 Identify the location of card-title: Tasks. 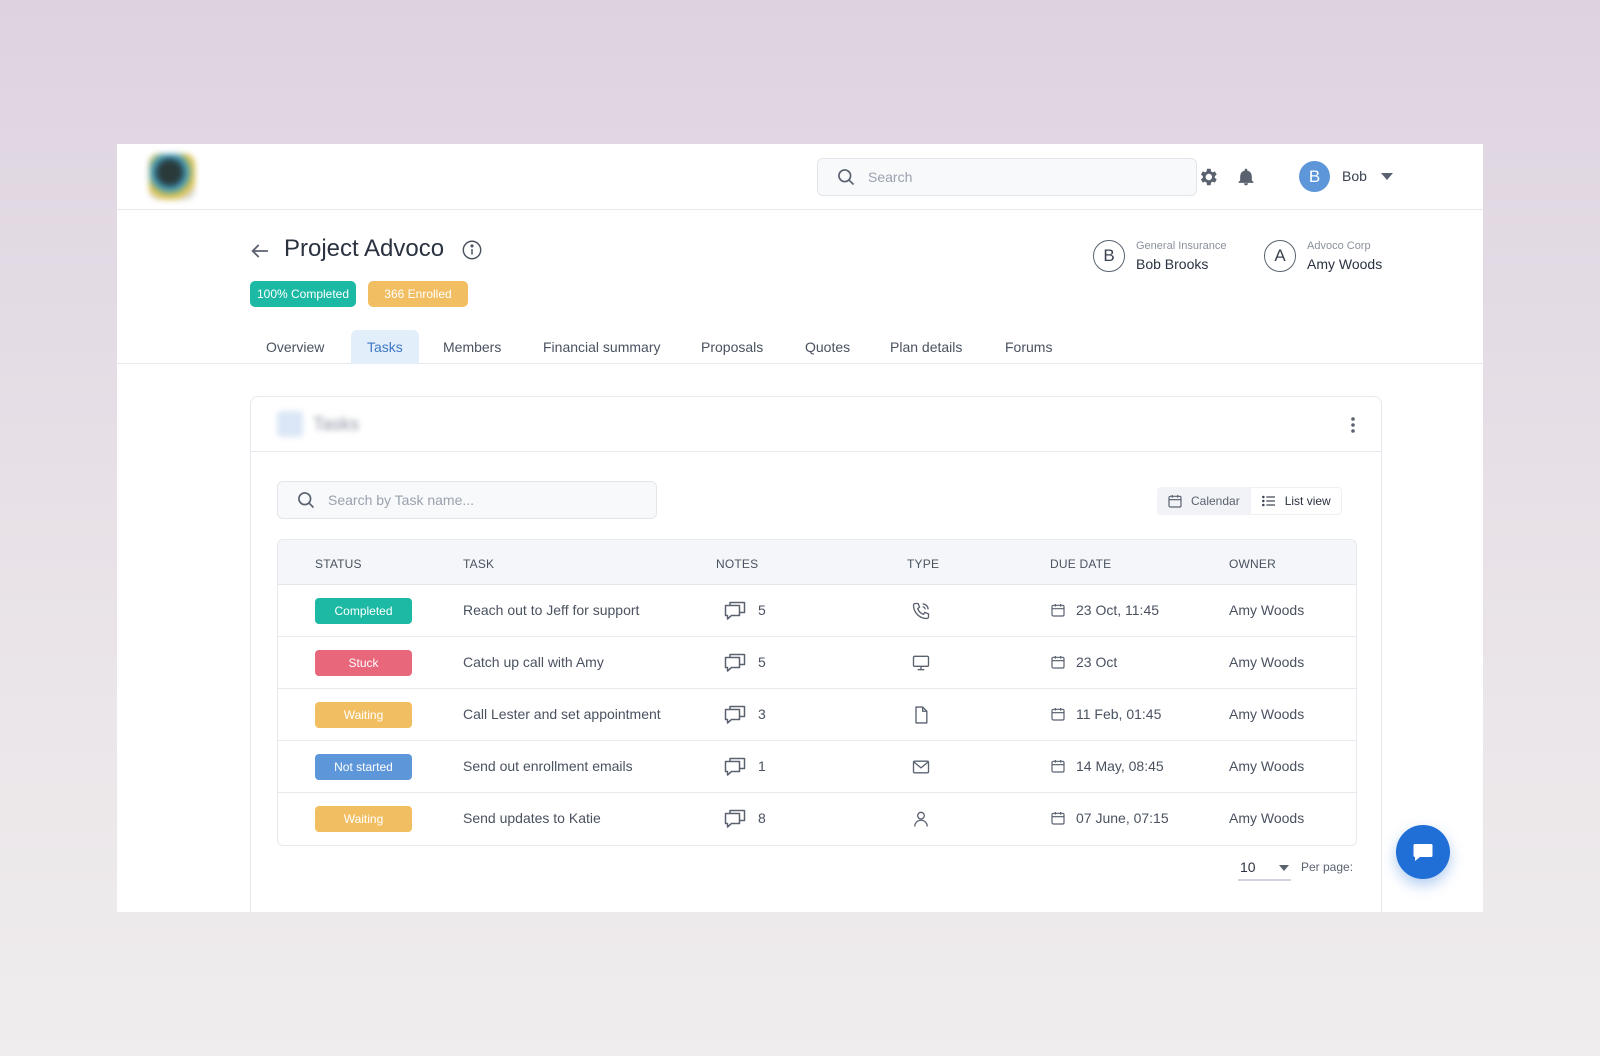
(318, 424).